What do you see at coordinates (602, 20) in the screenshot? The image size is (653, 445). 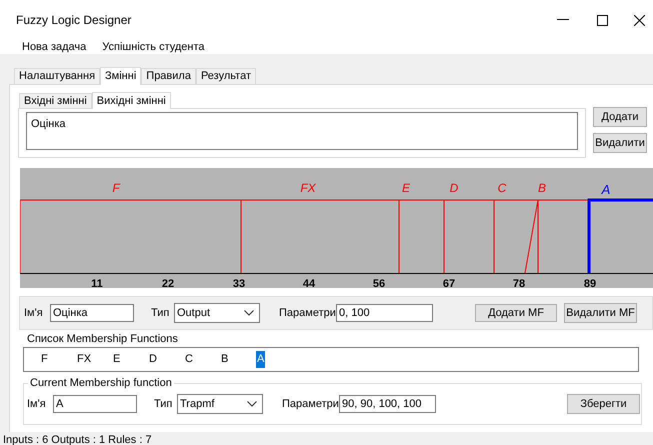 I see `maximize-icon` at bounding box center [602, 20].